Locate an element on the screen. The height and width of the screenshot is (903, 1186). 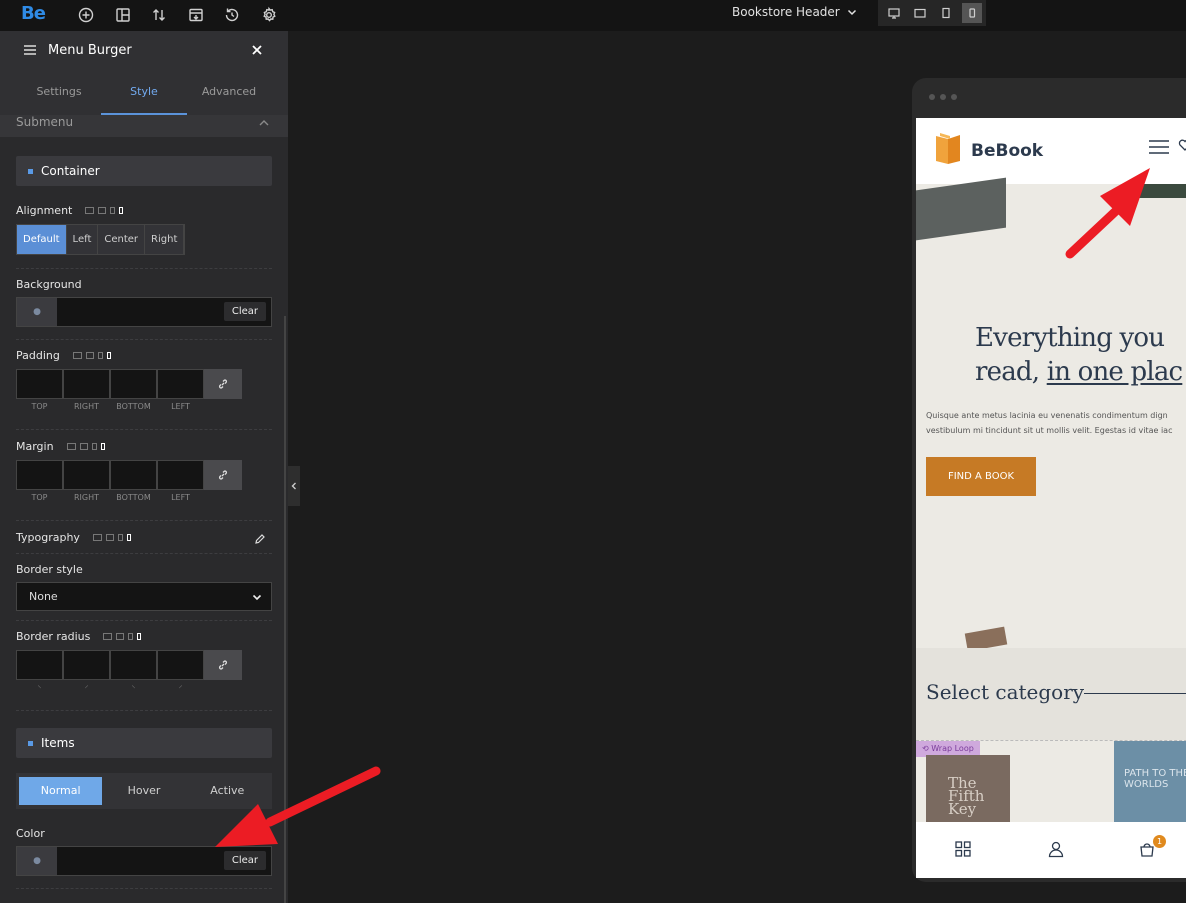
category-title: Select category is located at coordinates (1005, 692).